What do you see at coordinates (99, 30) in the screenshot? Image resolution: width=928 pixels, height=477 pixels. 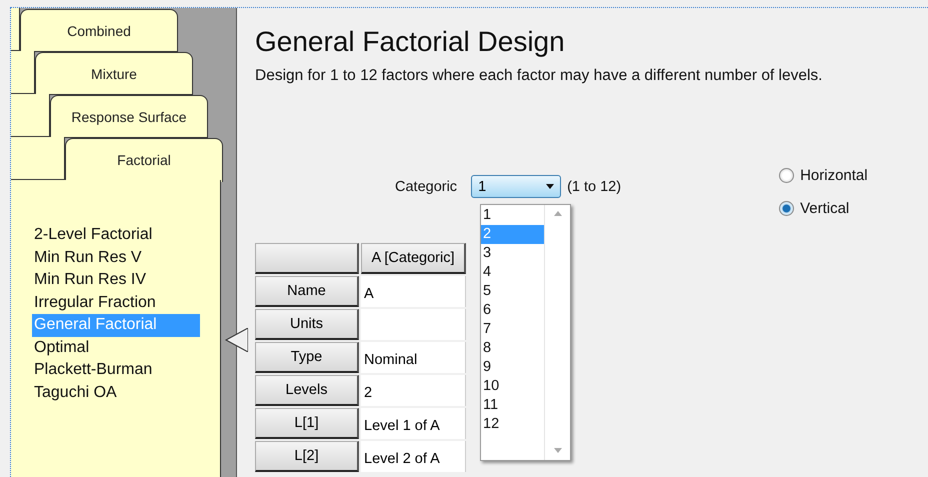 I see `tab: Combined` at bounding box center [99, 30].